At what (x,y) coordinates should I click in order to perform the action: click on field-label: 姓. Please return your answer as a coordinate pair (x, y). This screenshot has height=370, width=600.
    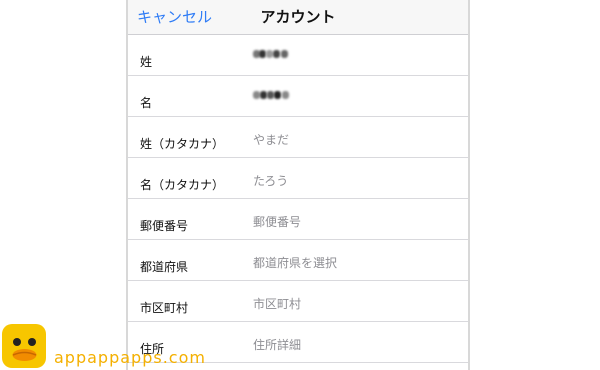
    Looking at the image, I should click on (146, 62).